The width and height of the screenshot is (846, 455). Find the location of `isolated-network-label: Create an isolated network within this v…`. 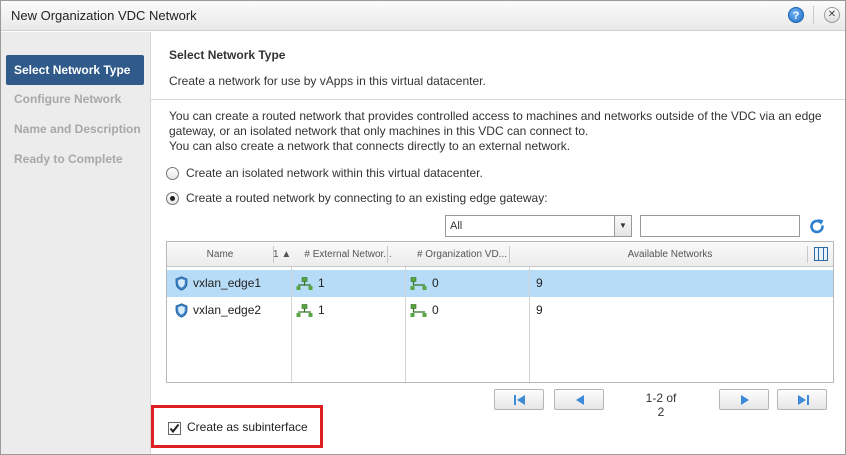

isolated-network-label: Create an isolated network within this v… is located at coordinates (334, 173).